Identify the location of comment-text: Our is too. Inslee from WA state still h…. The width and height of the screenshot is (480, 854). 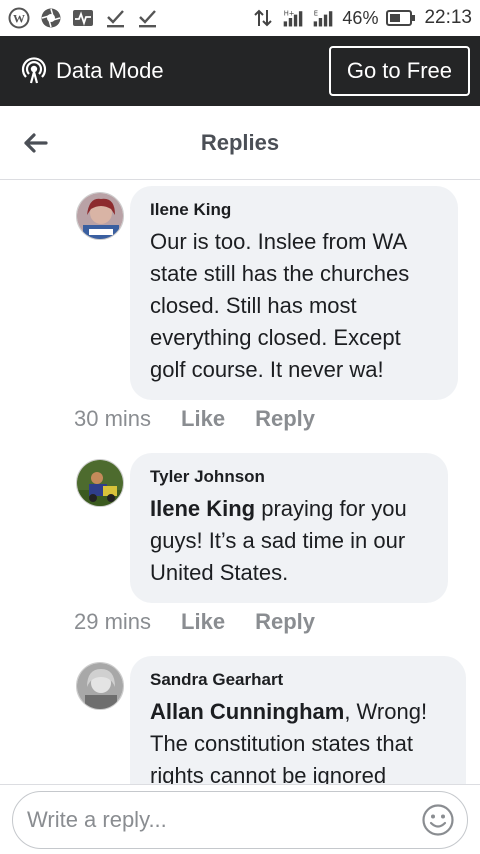
(294, 306).